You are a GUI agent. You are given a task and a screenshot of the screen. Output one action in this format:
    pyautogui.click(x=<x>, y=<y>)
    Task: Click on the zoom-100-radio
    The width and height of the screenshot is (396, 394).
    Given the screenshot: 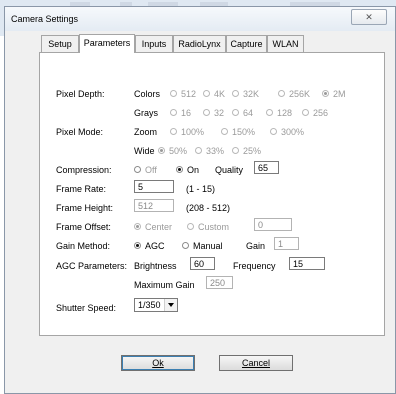 What is the action you would take?
    pyautogui.click(x=173, y=131)
    